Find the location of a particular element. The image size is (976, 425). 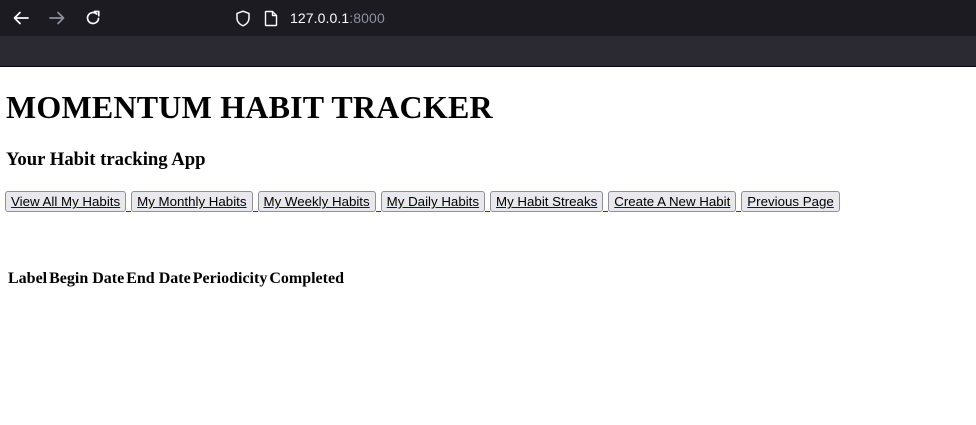

column-header-periodicity: Periodicity is located at coordinates (230, 278).